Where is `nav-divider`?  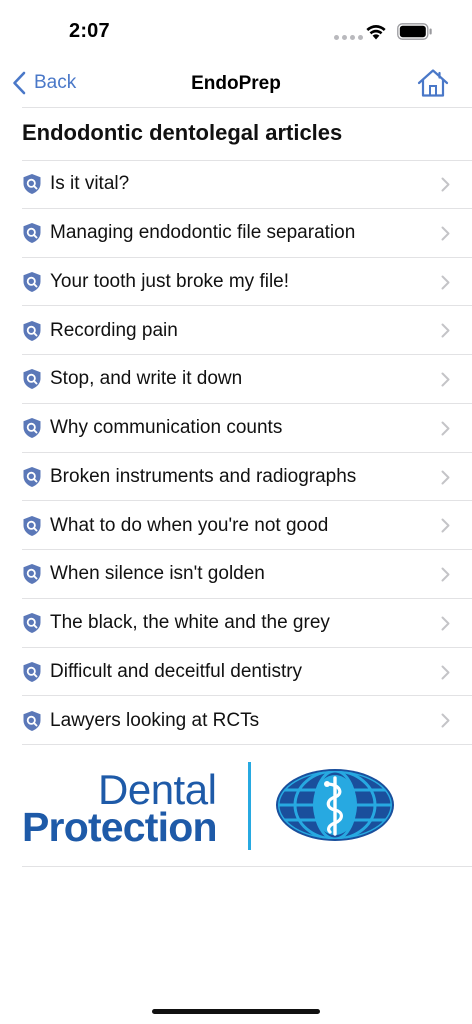 nav-divider is located at coordinates (247, 107).